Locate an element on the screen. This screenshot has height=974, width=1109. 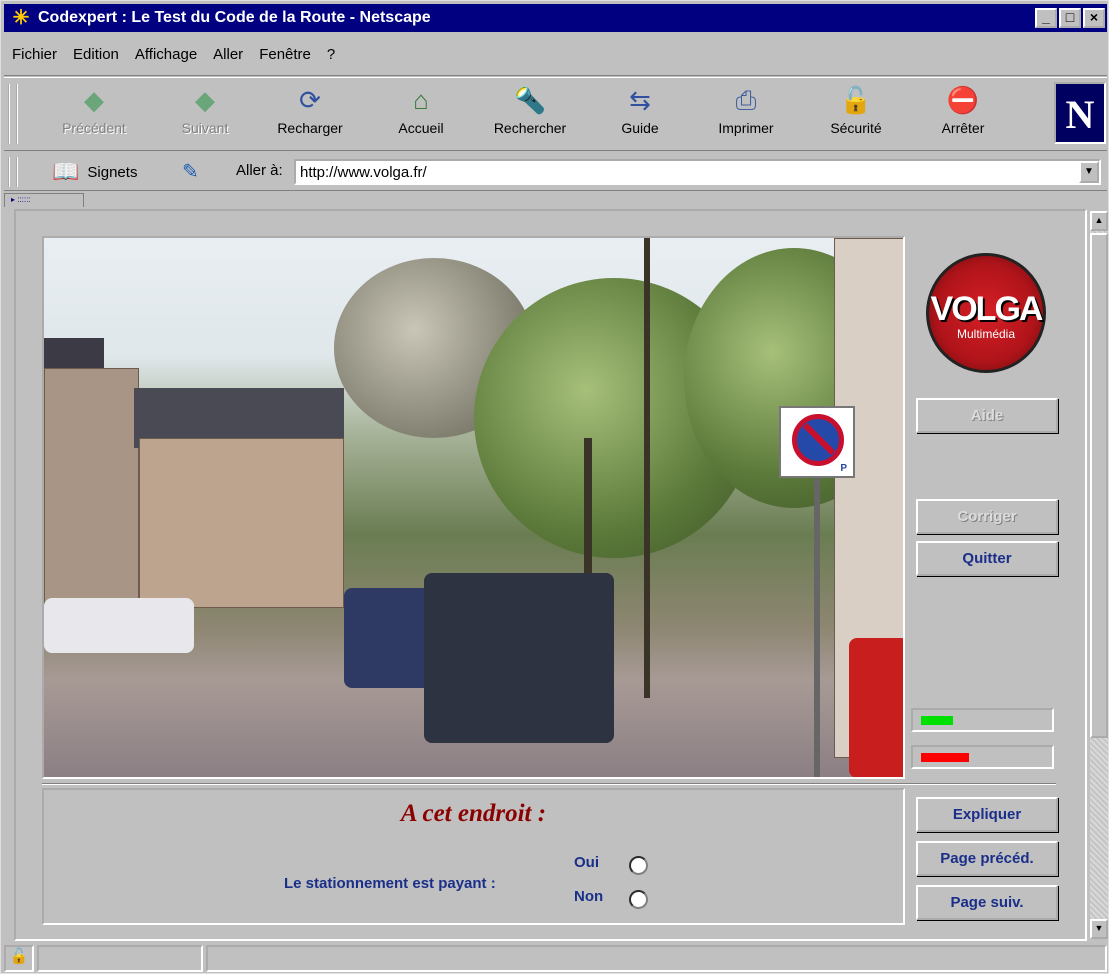
goto-label: Aller à: is located at coordinates (259, 170).